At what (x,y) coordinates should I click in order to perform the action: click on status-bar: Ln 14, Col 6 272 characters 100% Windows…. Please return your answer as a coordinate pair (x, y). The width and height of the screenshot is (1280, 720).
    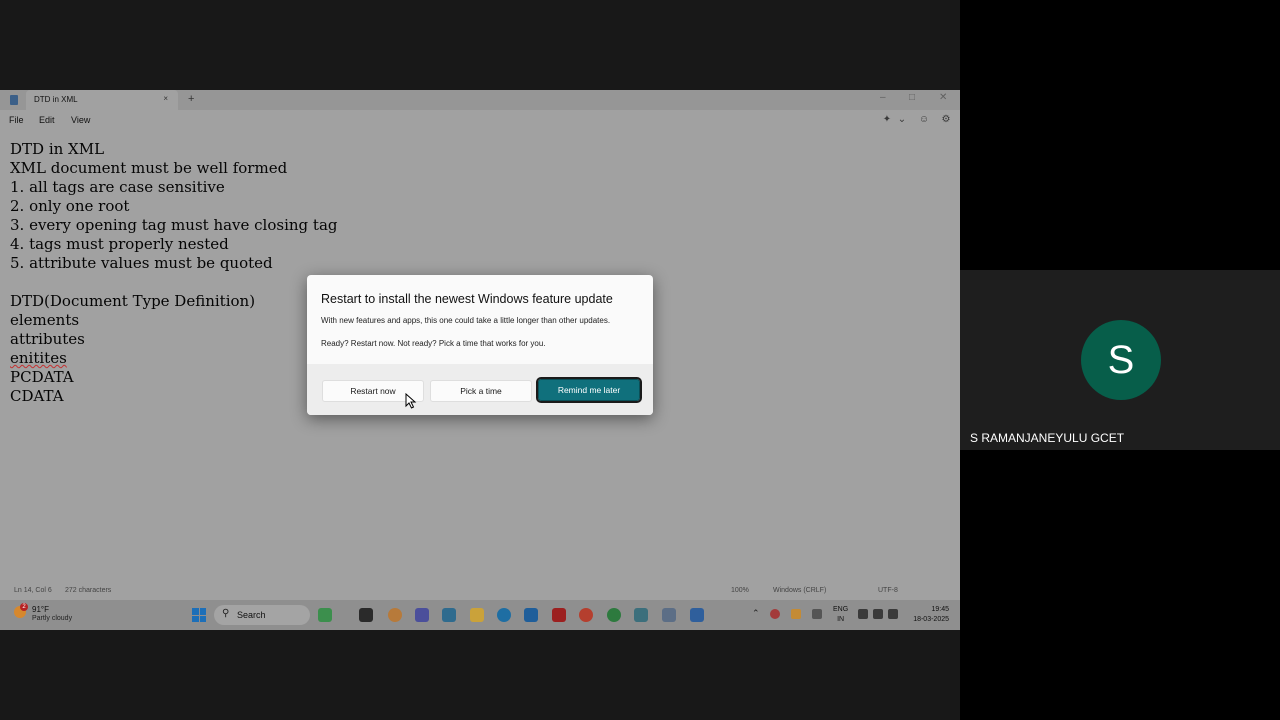
    Looking at the image, I should click on (480, 592).